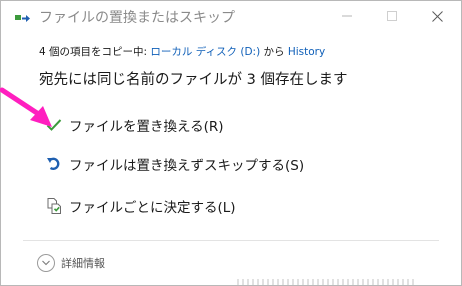 This screenshot has height=286, width=462. I want to click on minimize-button, so click(347, 16).